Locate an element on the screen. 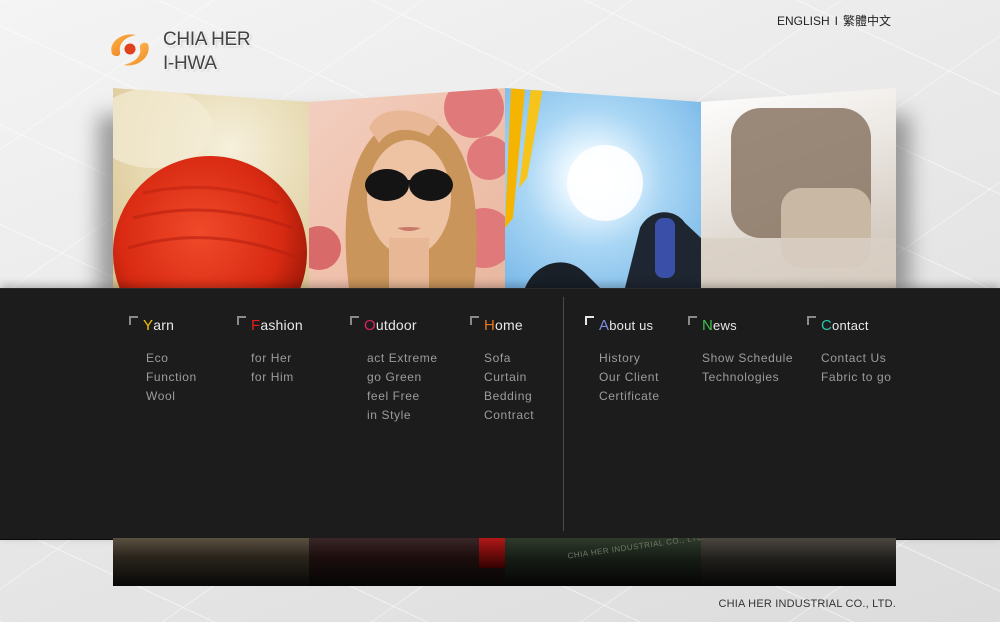 The width and height of the screenshot is (1000, 622). logo-icon is located at coordinates (130, 50).